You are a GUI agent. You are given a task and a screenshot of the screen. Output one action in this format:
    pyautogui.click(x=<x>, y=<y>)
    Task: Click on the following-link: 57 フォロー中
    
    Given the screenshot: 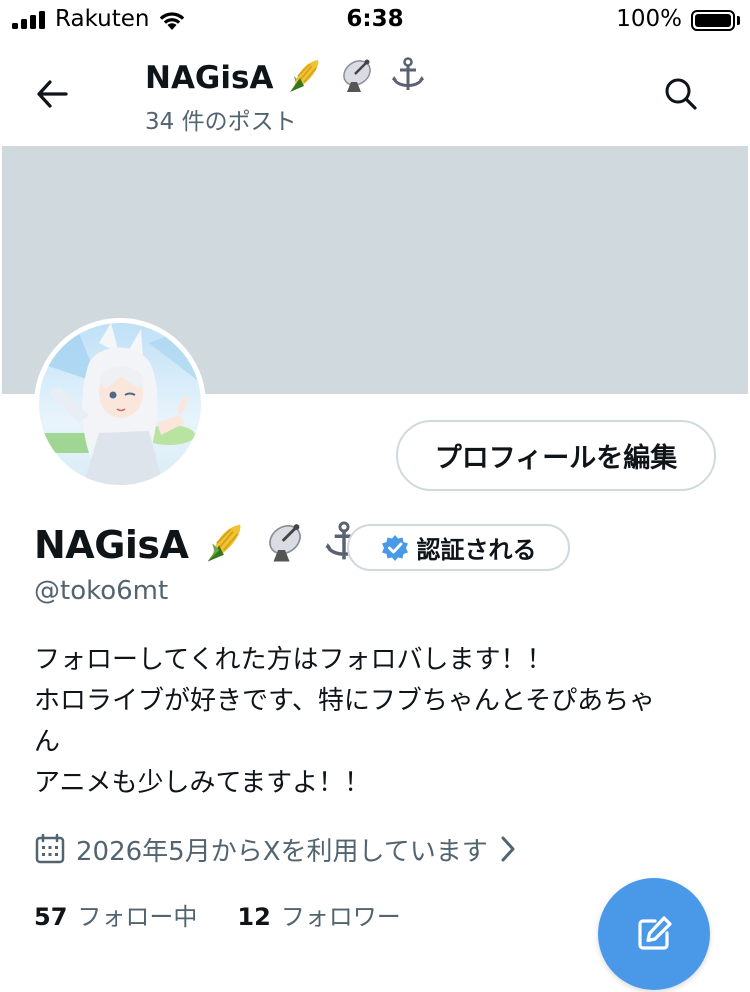 What is the action you would take?
    pyautogui.click(x=115, y=914)
    